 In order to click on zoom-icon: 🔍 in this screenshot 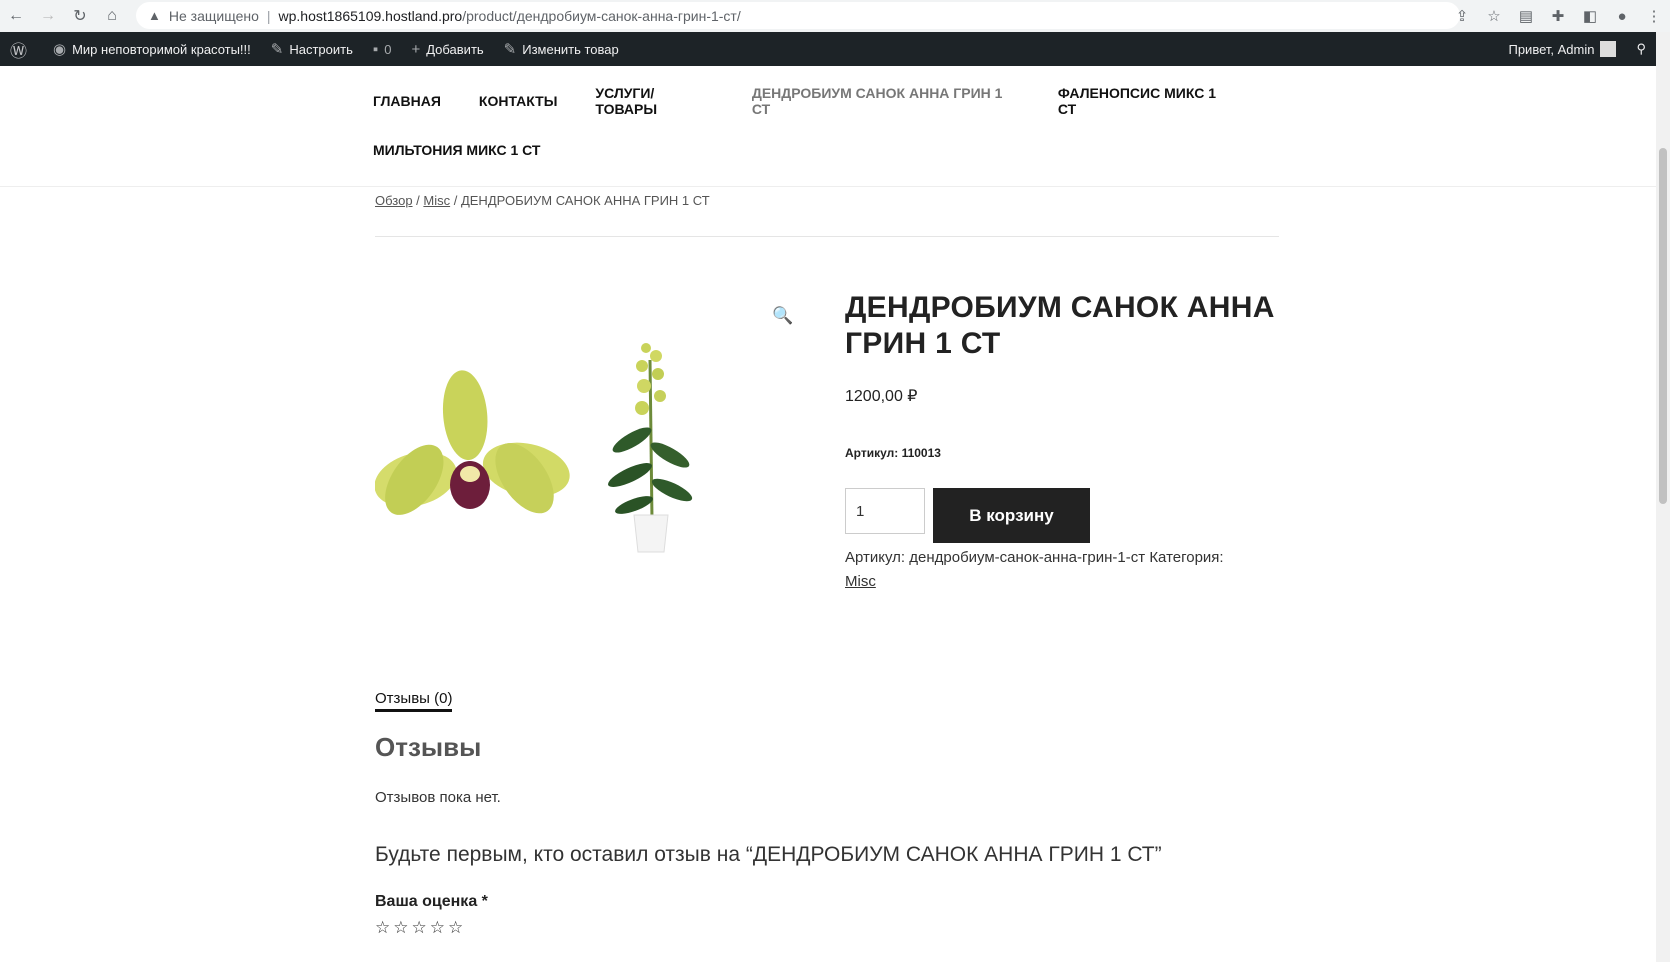, I will do `click(782, 316)`.